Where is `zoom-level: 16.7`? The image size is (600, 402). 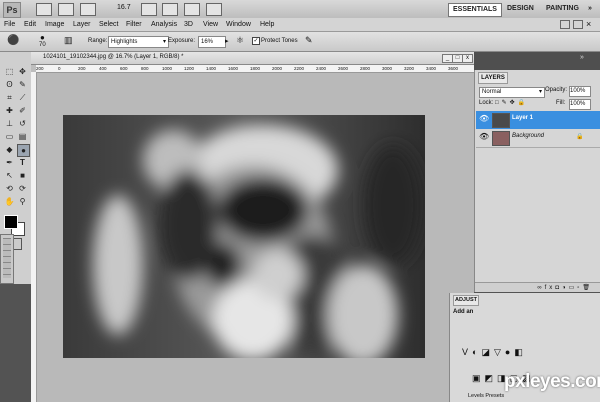 zoom-level: 16.7 is located at coordinates (124, 7).